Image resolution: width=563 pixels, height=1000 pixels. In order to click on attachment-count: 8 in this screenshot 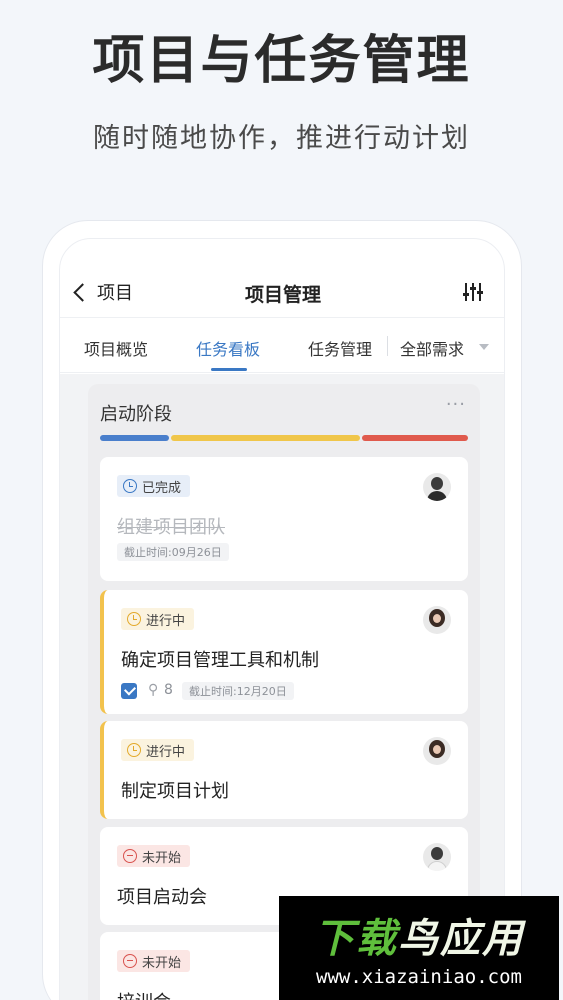, I will do `click(168, 690)`.